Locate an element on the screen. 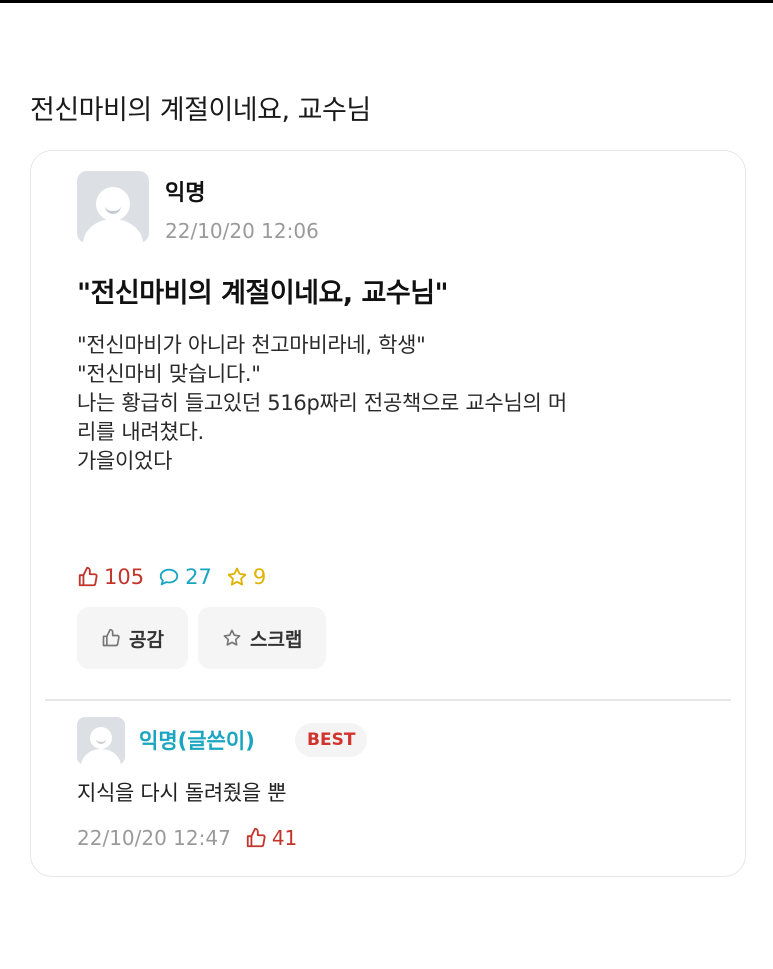 Image resolution: width=773 pixels, height=969 pixels. comment-like-count: 41 is located at coordinates (284, 838).